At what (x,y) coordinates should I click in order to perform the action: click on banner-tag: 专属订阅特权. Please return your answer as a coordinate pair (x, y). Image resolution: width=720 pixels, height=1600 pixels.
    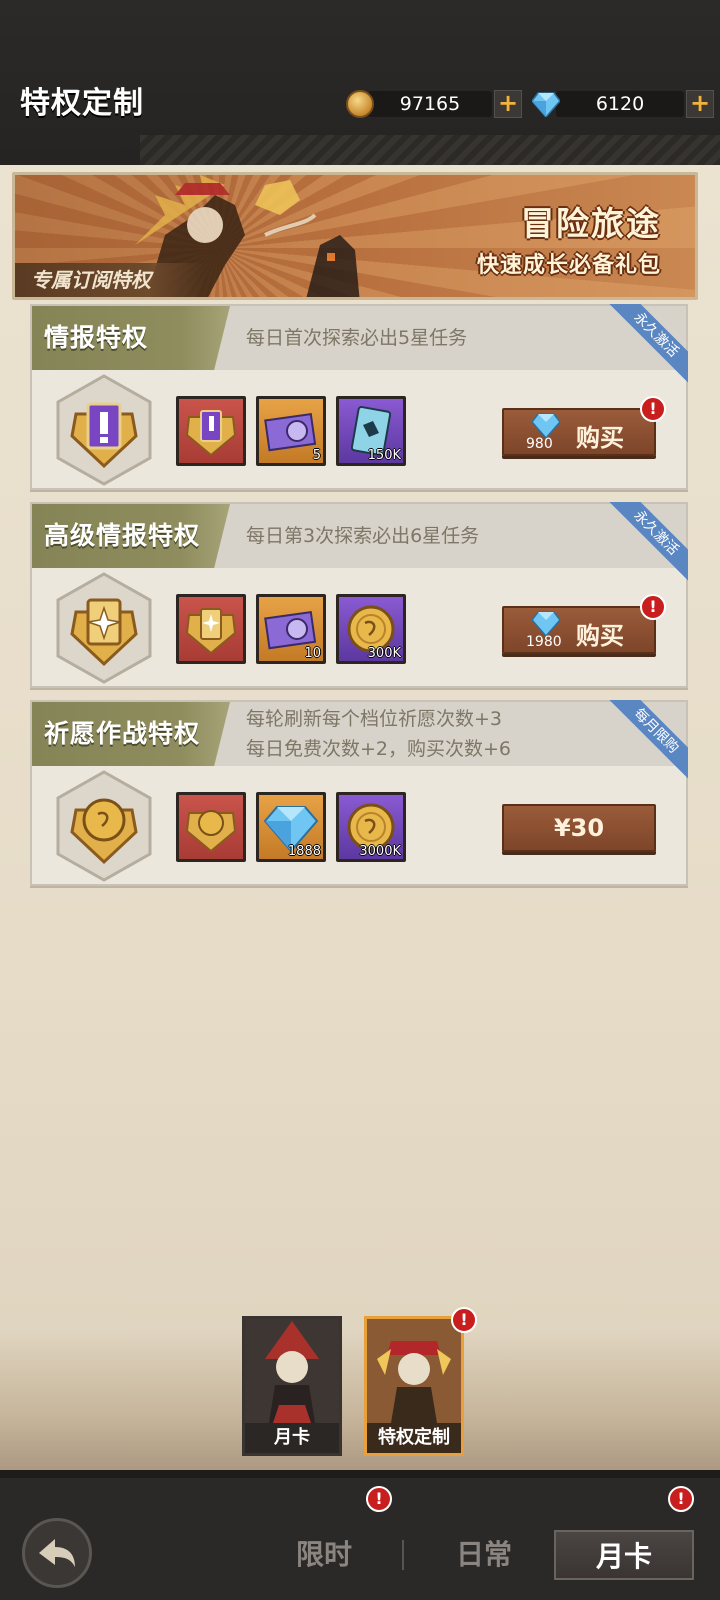
    Looking at the image, I should click on (110, 280).